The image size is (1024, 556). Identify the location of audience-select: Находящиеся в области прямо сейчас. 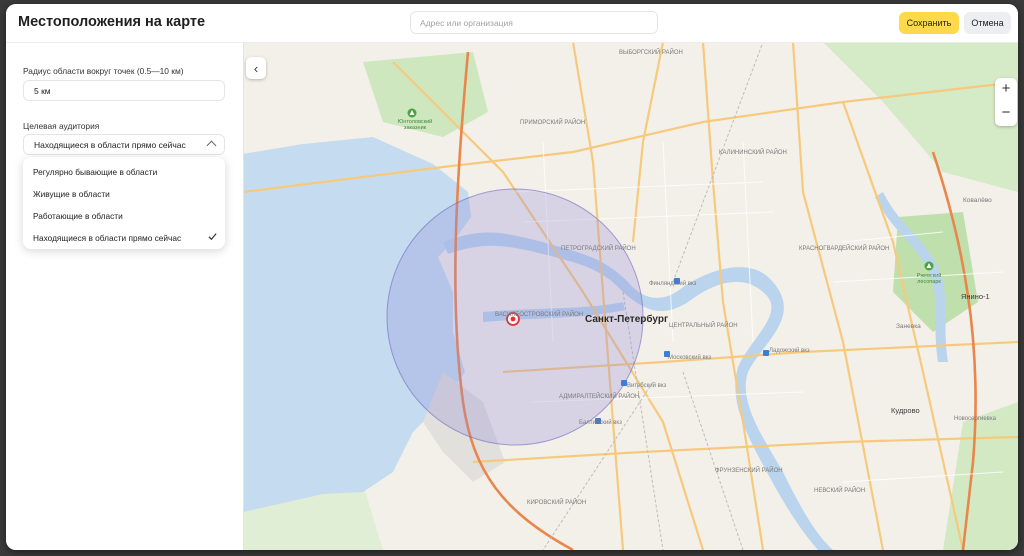
(124, 144).